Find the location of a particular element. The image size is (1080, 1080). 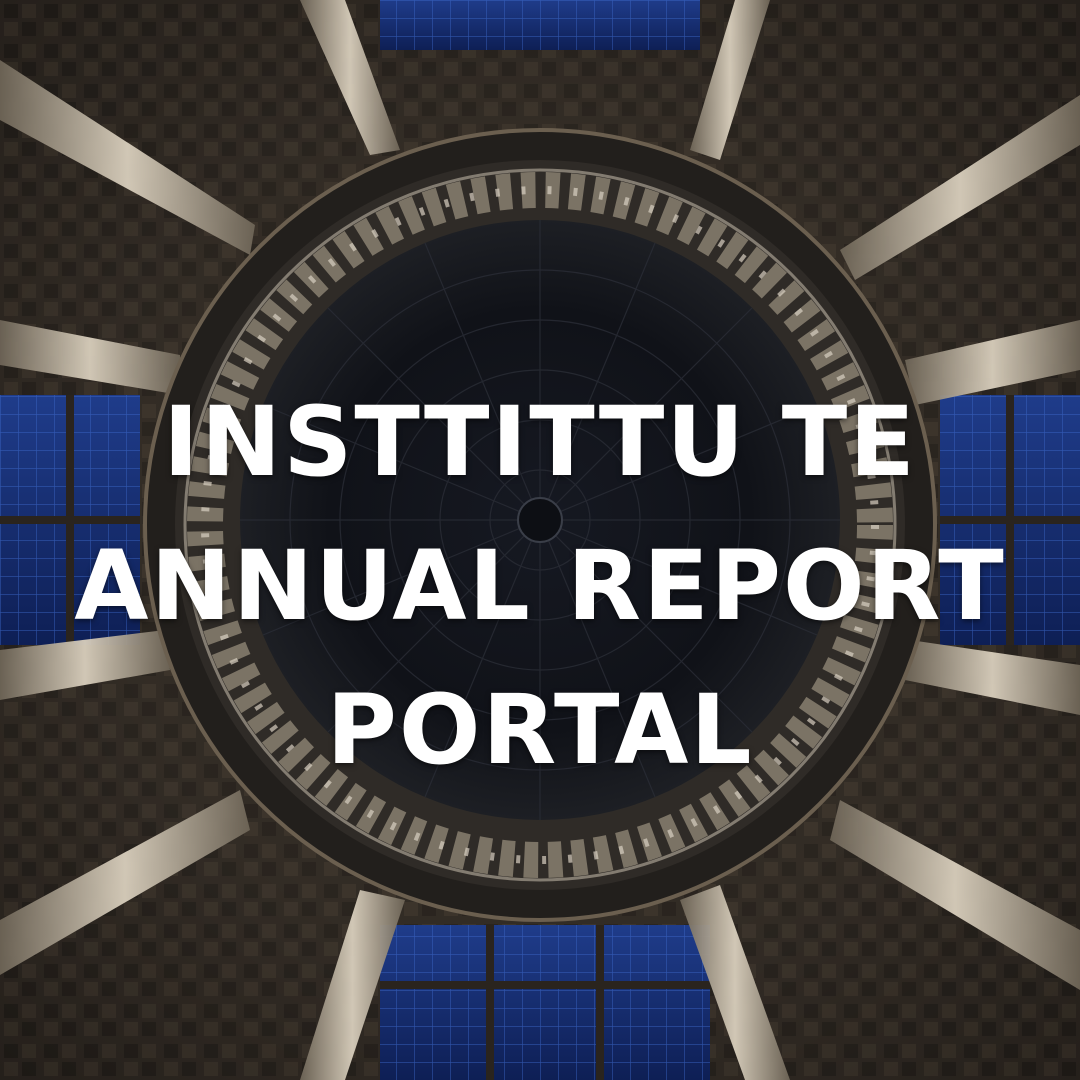

title-line-3: PORTAL is located at coordinates (540, 730).